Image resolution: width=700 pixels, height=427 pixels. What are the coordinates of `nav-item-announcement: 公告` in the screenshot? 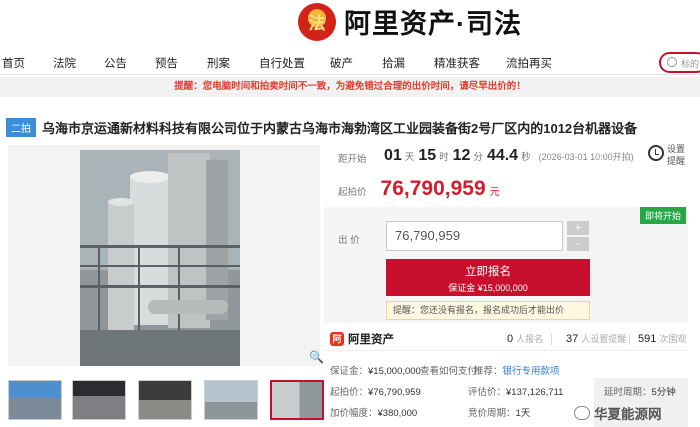 It's located at (115, 63).